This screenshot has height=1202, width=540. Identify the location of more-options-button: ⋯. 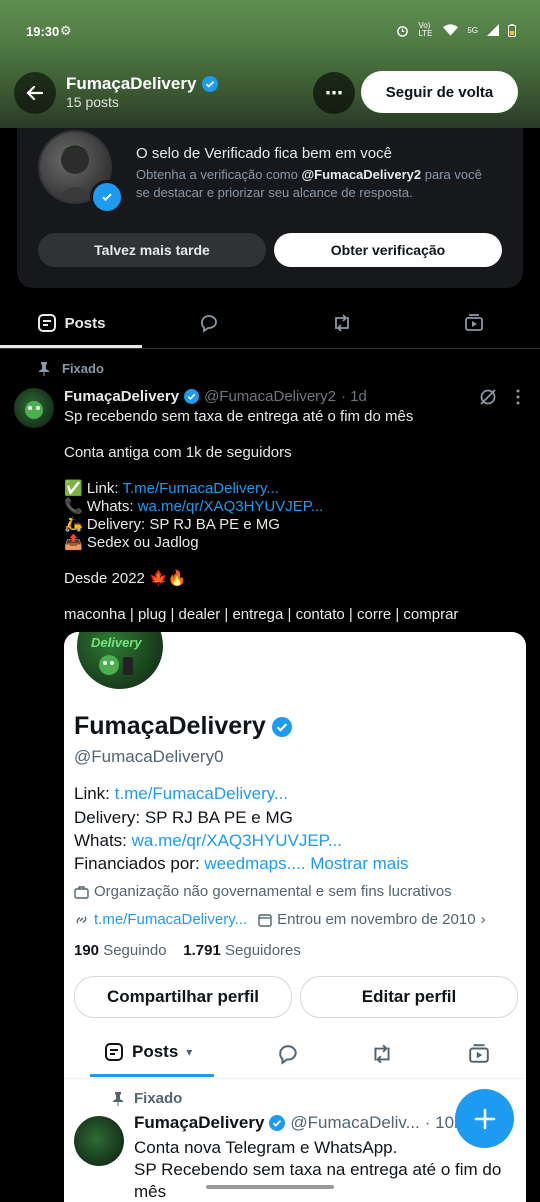
(334, 93).